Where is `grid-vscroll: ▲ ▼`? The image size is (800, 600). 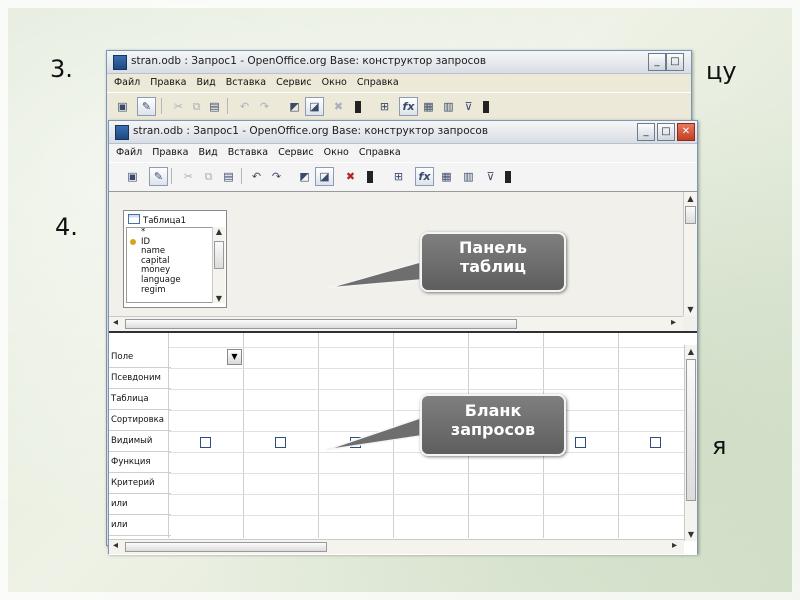
grid-vscroll: ▲ ▼ is located at coordinates (690, 443).